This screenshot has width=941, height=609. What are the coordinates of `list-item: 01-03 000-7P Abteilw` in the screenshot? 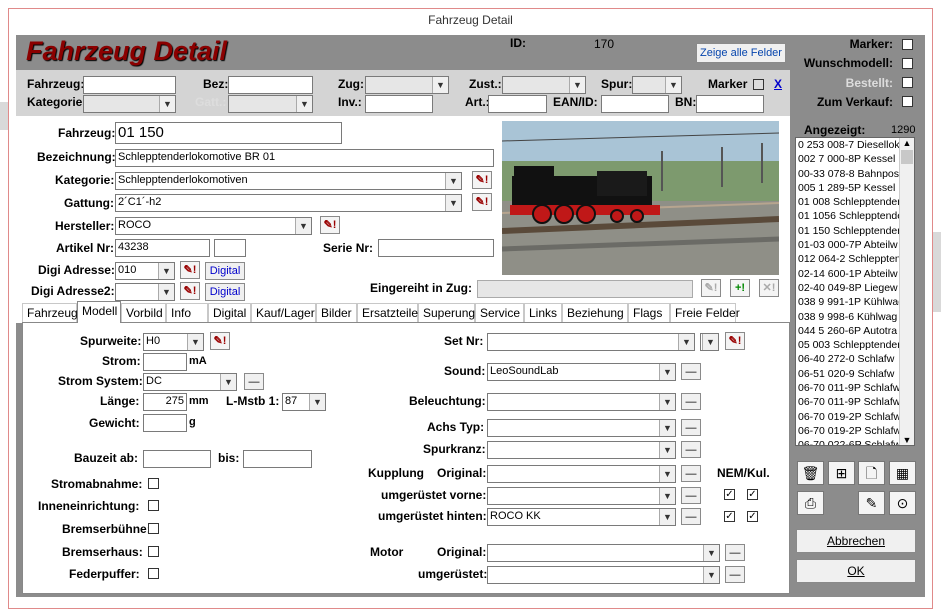 It's located at (855, 245).